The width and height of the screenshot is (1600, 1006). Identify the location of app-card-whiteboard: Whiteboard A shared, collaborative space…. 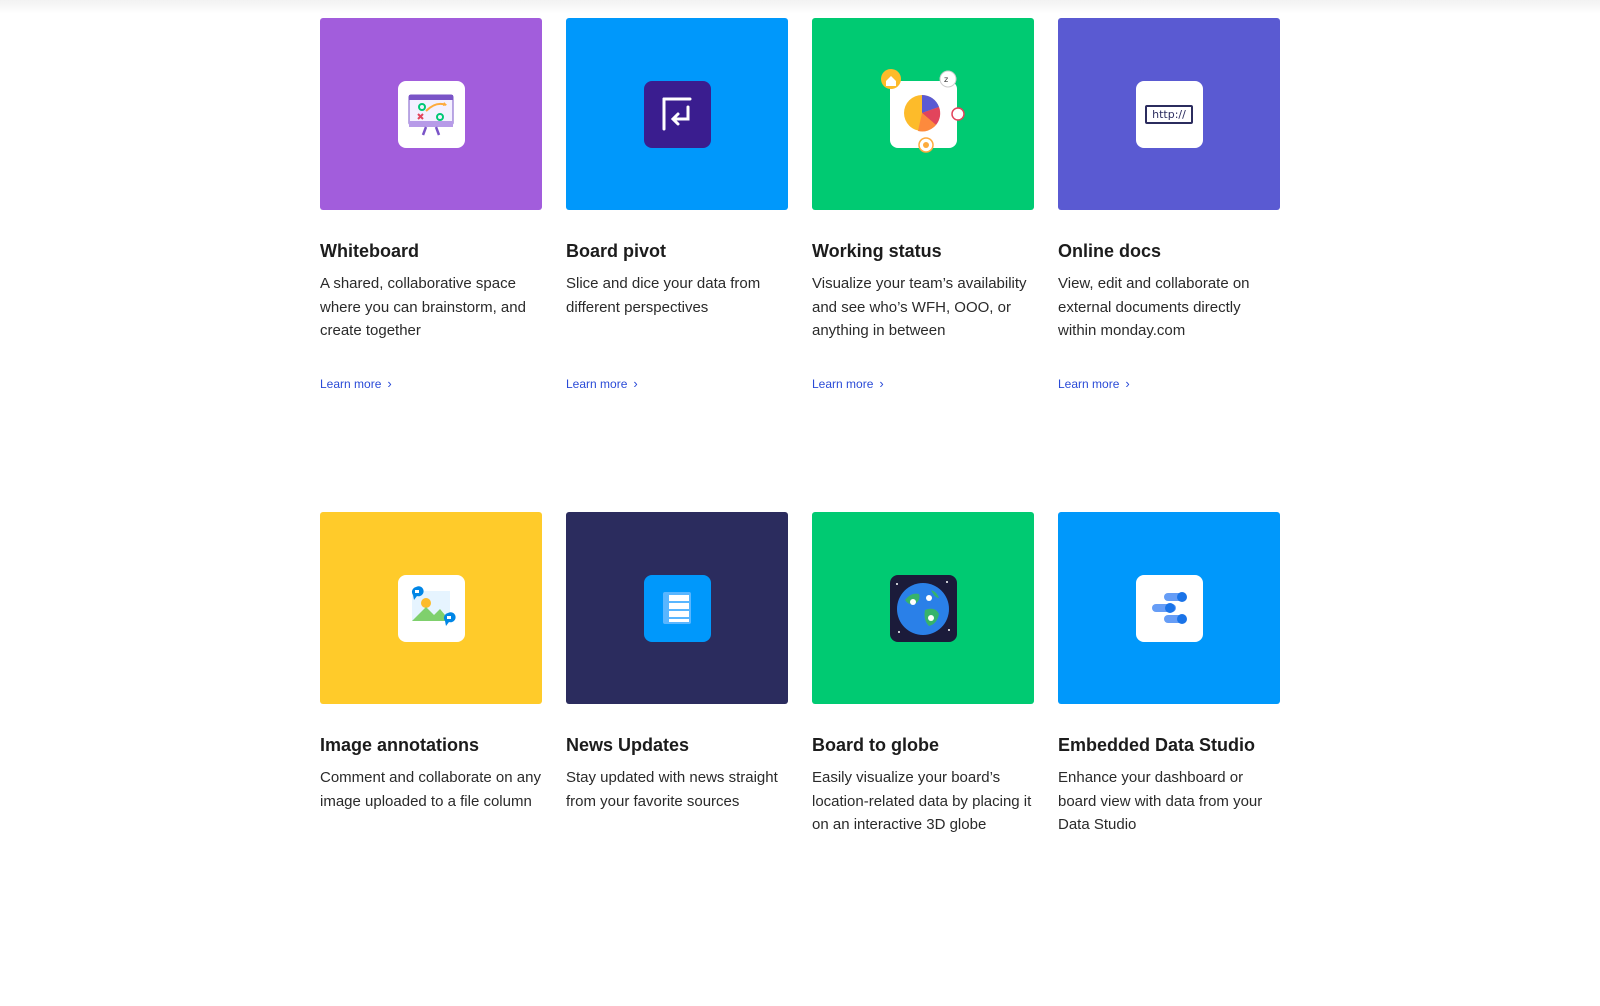
(431, 265).